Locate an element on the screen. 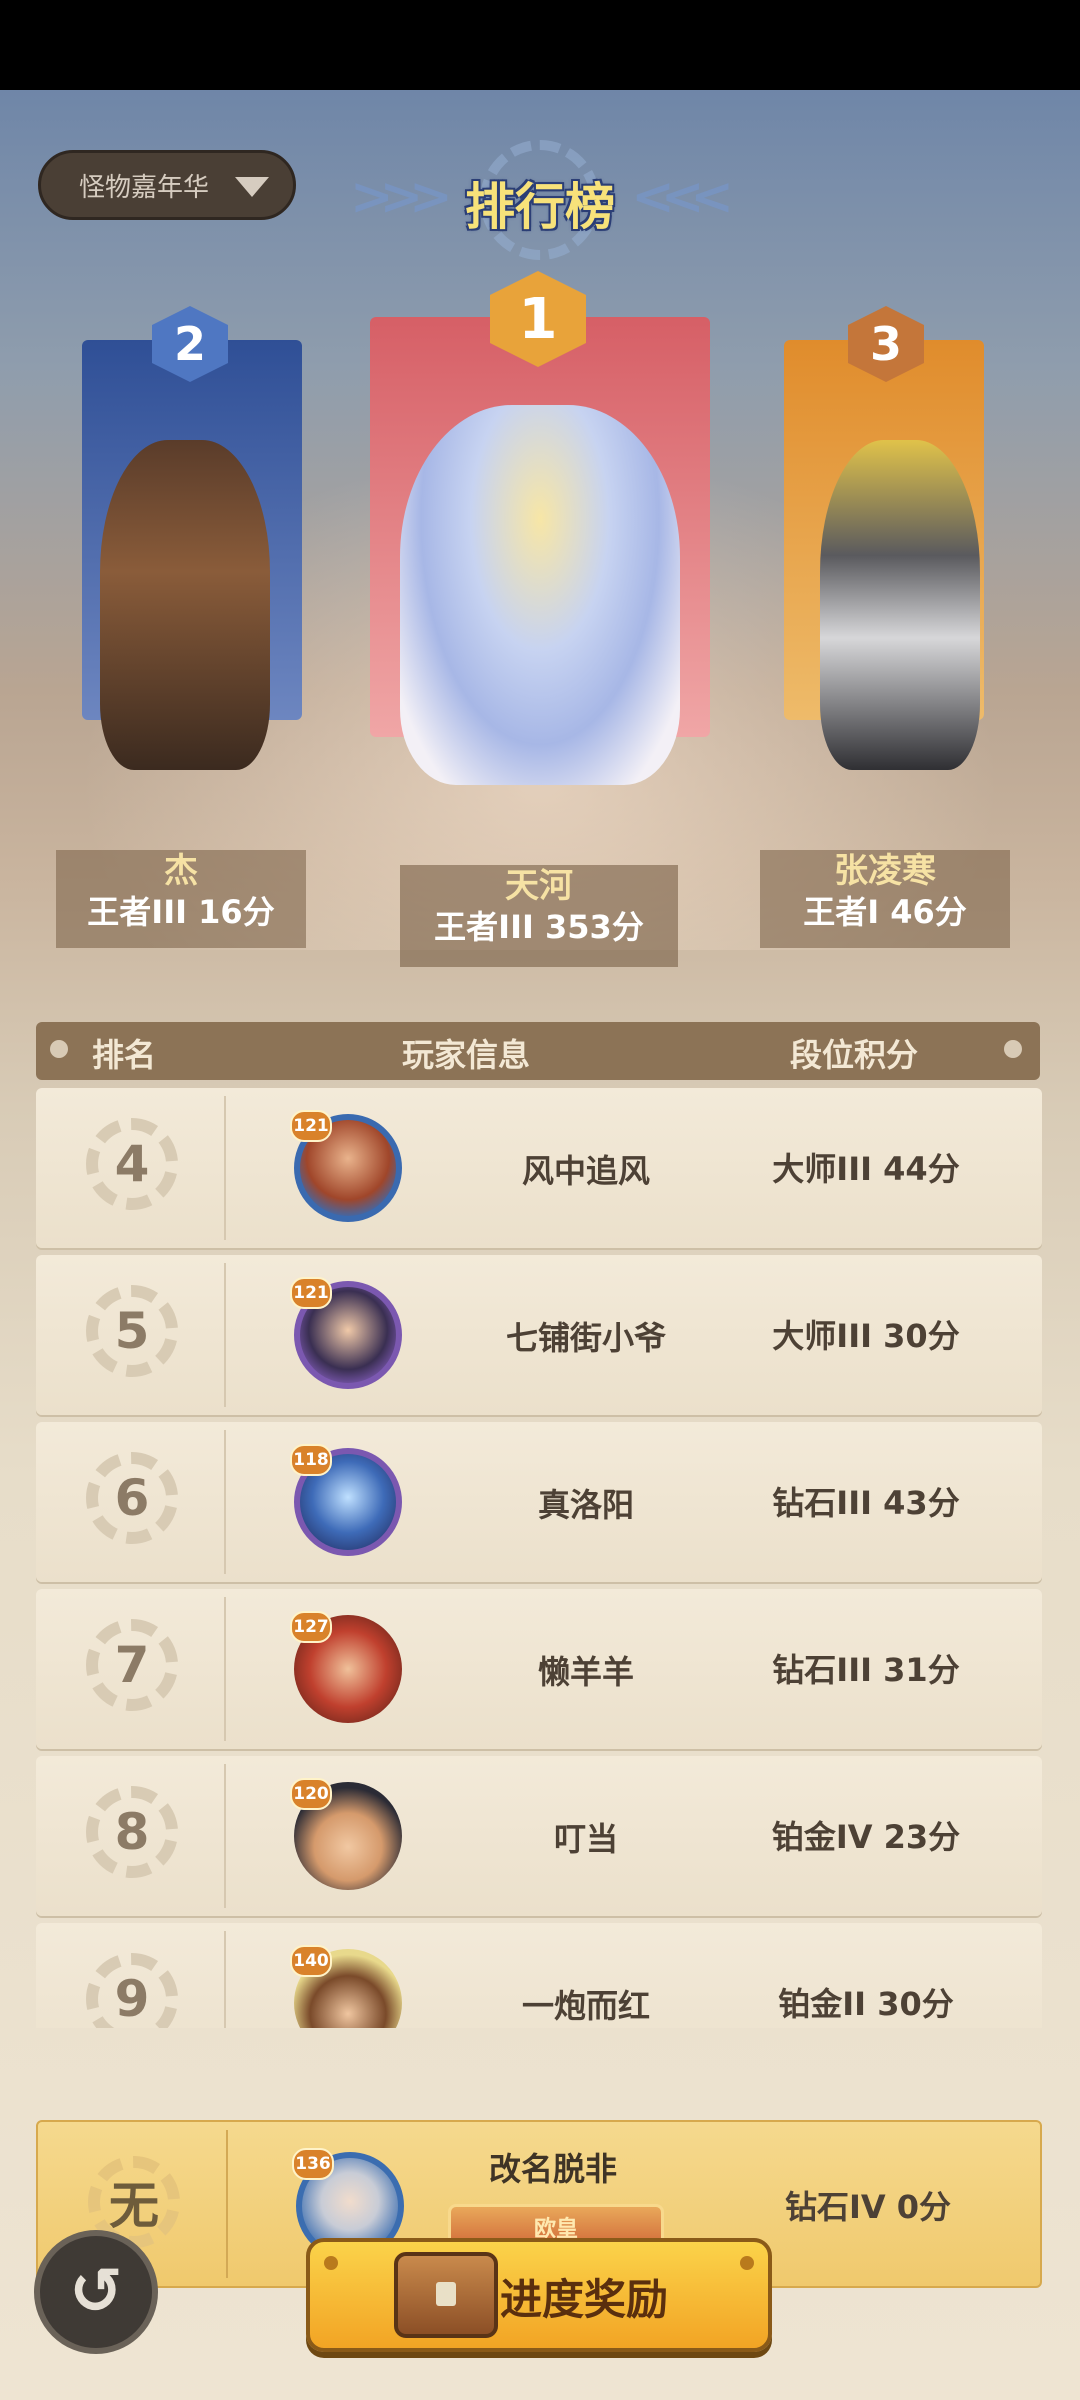  table-row: 9 140 一炮而红 铂金II 30分 is located at coordinates (539, 1975).